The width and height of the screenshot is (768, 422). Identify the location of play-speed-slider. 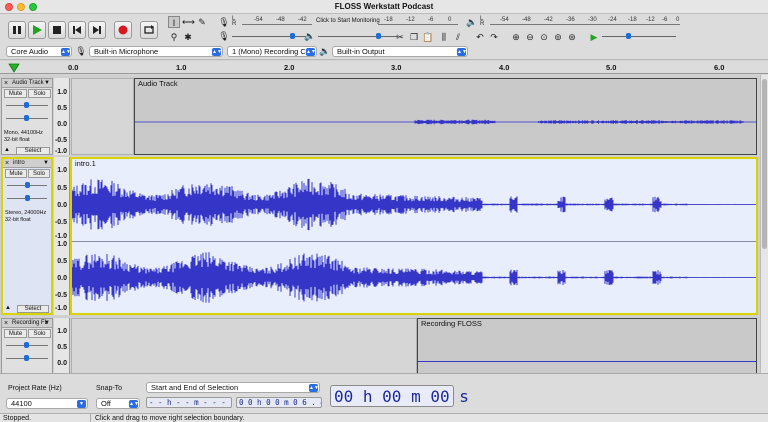
(639, 36).